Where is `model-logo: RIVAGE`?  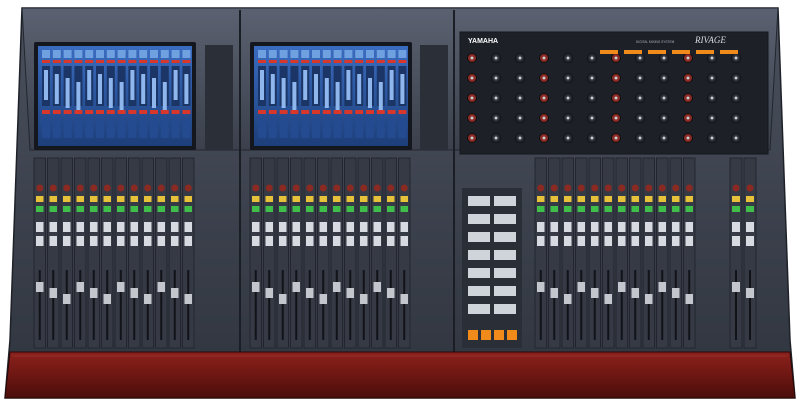
model-logo: RIVAGE is located at coordinates (710, 40).